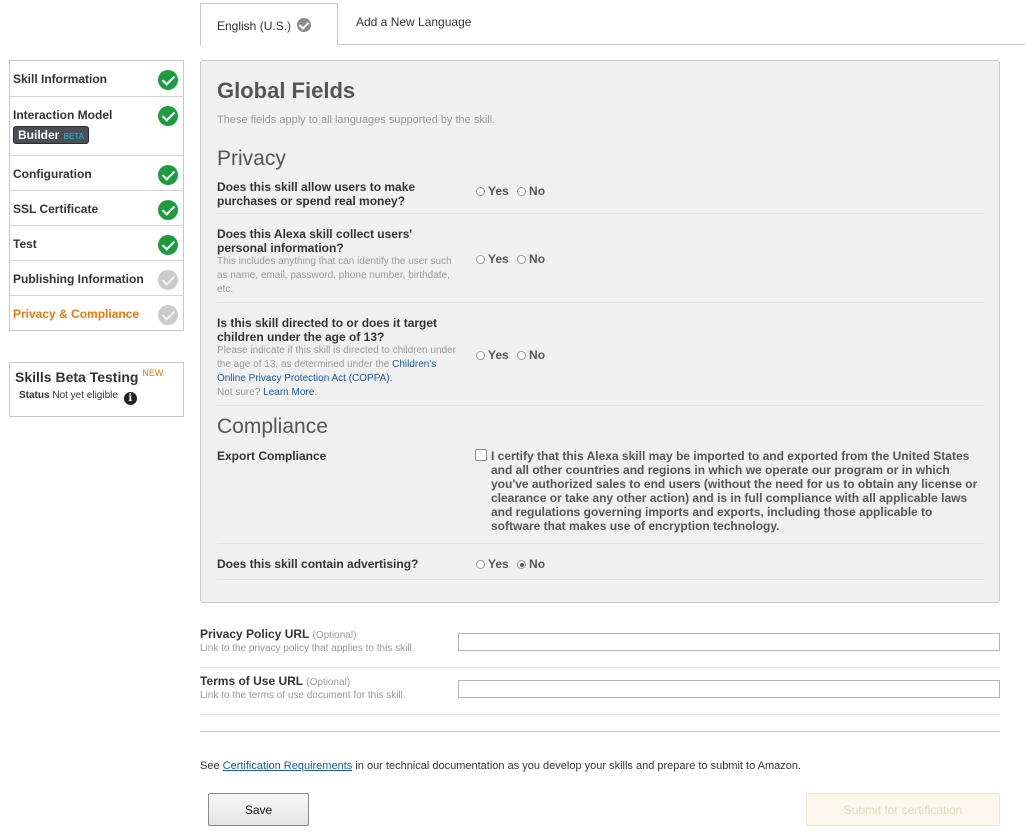 The width and height of the screenshot is (1025, 836). What do you see at coordinates (63, 115) in the screenshot?
I see `sidebar-item-label: Interaction Model` at bounding box center [63, 115].